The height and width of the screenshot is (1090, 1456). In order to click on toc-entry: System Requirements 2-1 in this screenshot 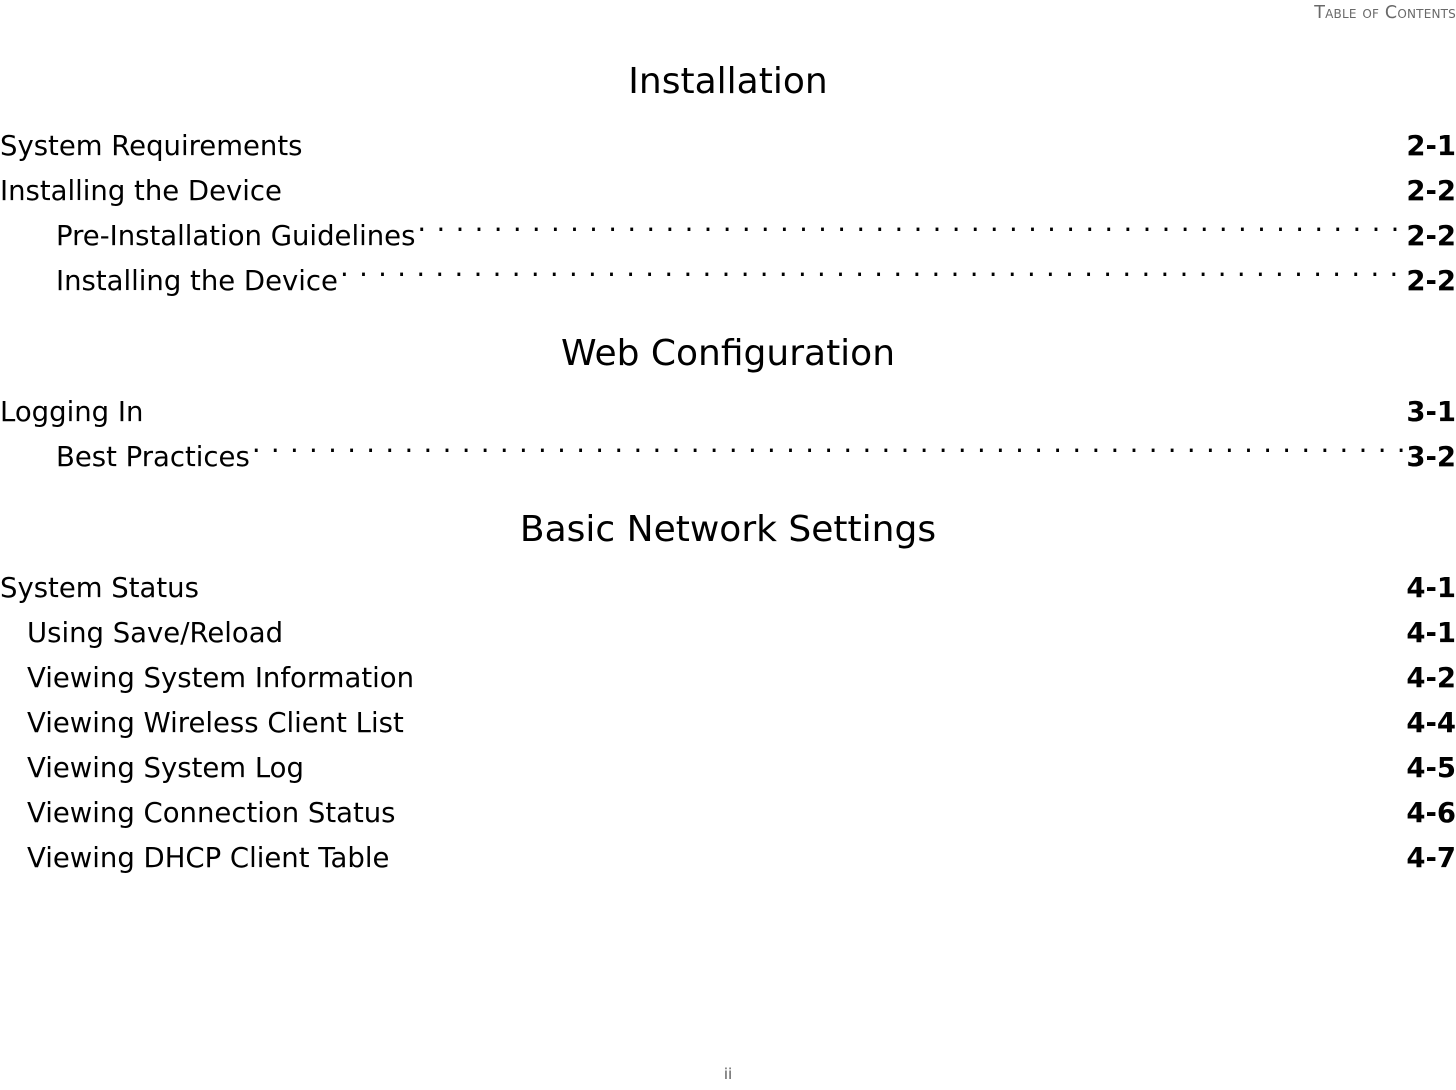, I will do `click(728, 146)`.